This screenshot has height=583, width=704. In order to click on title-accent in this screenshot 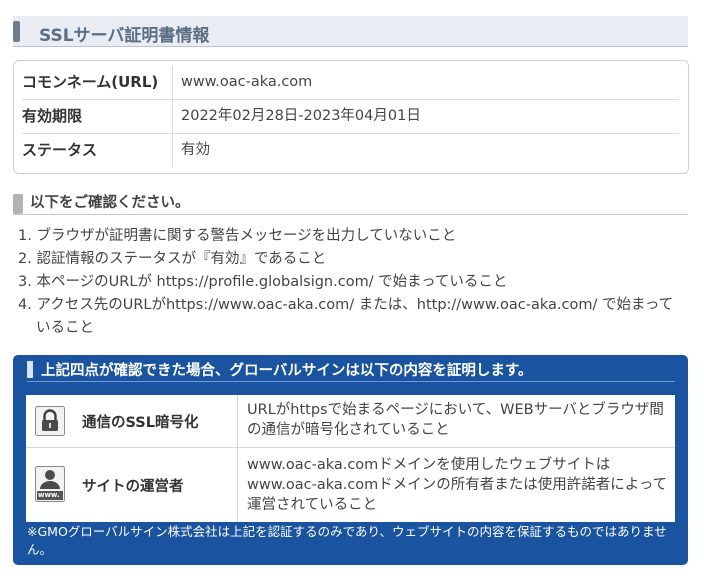, I will do `click(16, 31)`.